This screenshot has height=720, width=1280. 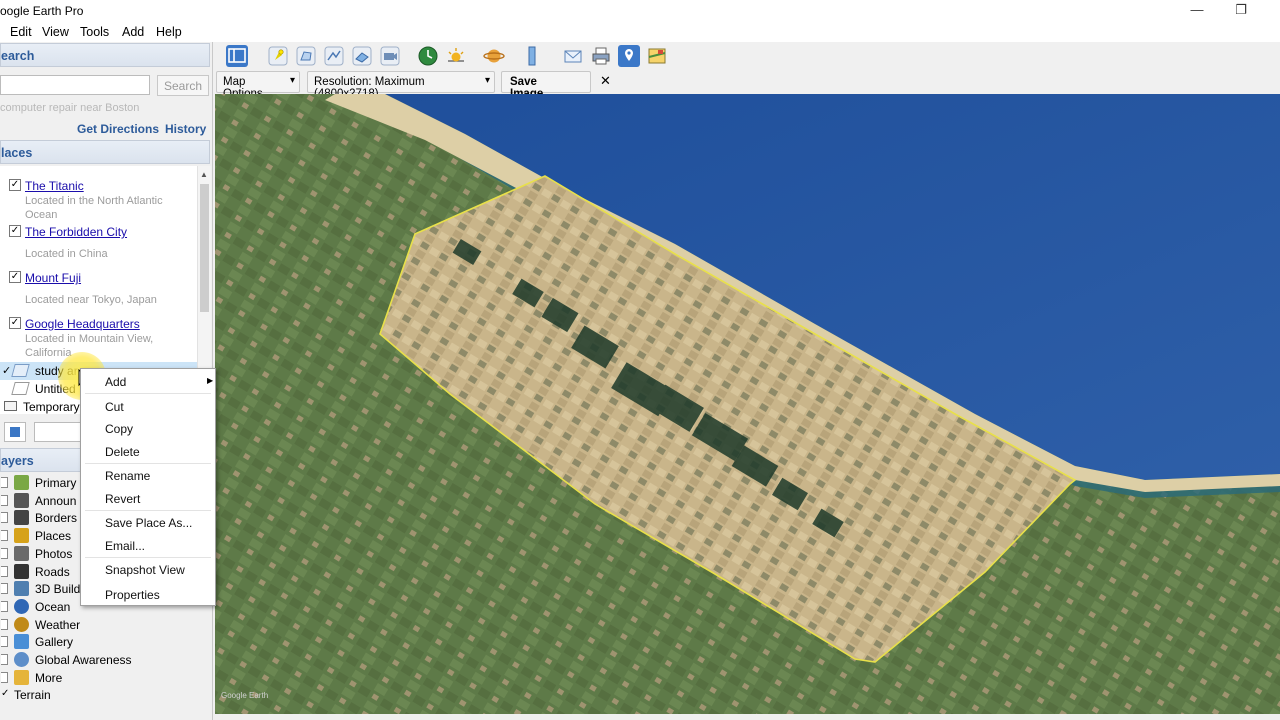 I want to click on layer-label: Roads, so click(x=52, y=571).